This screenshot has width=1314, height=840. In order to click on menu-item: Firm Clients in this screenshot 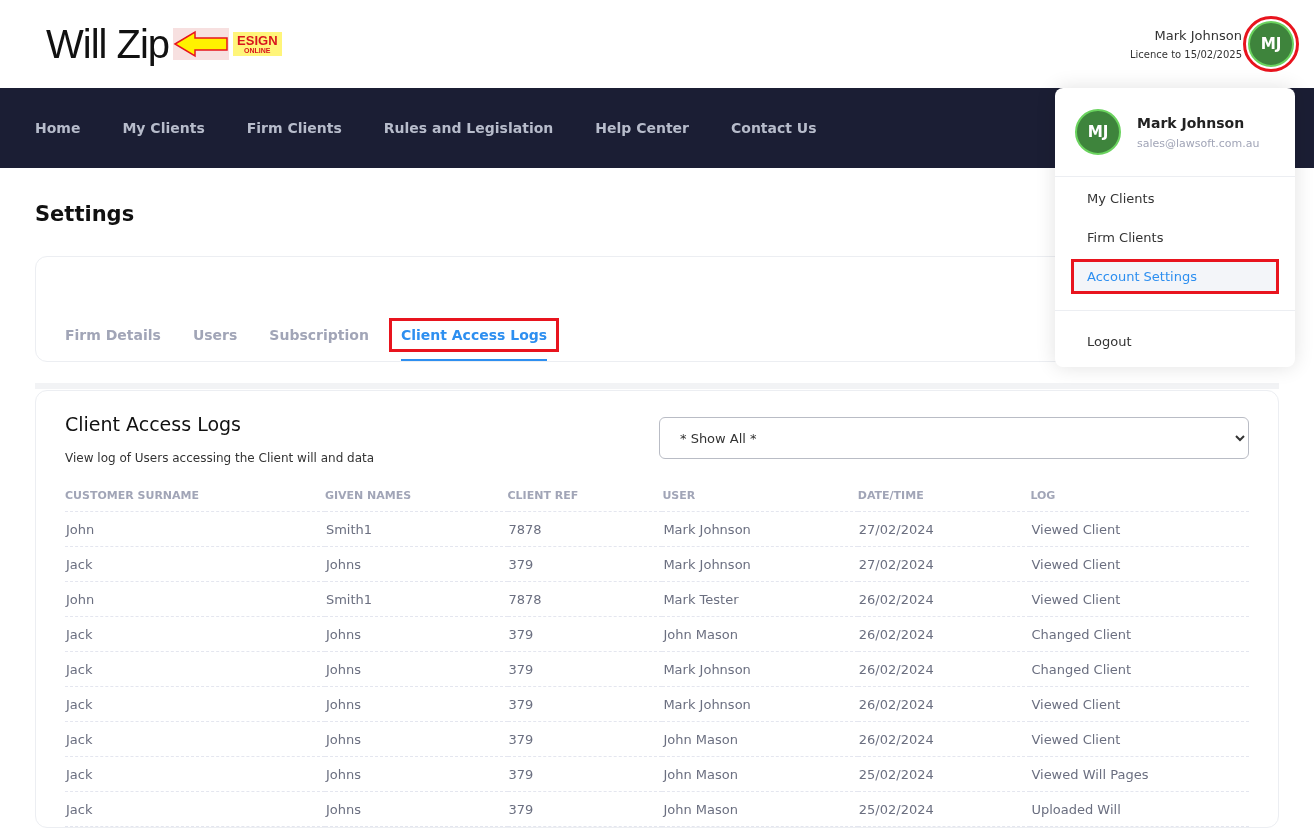, I will do `click(1175, 237)`.